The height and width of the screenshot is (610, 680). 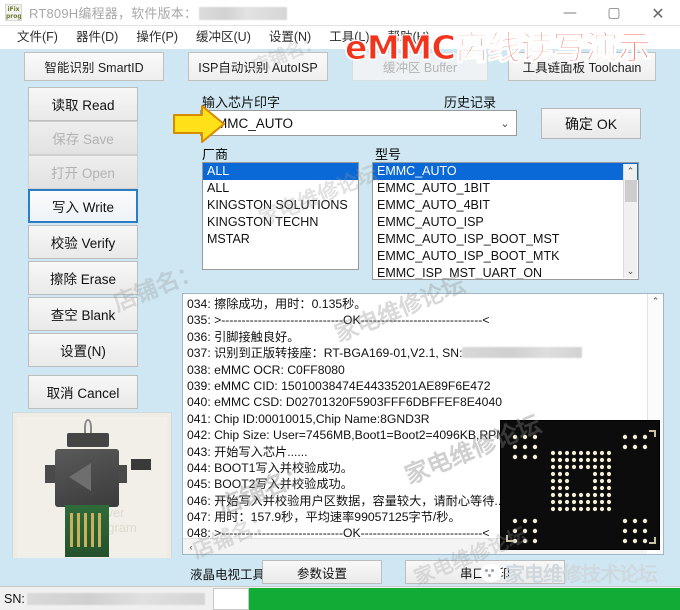 What do you see at coordinates (199, 467) in the screenshot?
I see `log-line-number: 044:` at bounding box center [199, 467].